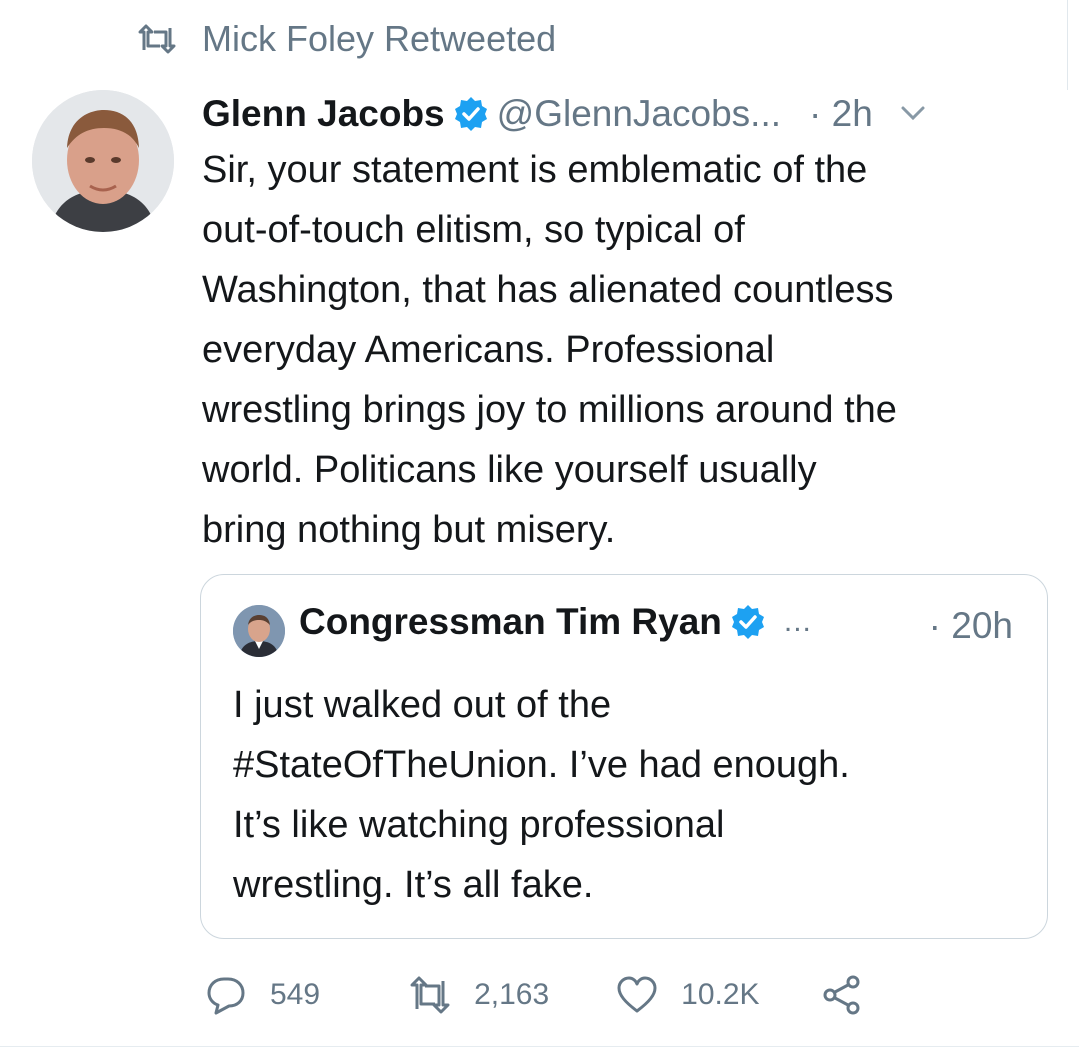 Image resolution: width=1079 pixels, height=1052 pixels. I want to click on retweet-header-text: Mick Foley Retweeted, so click(379, 38).